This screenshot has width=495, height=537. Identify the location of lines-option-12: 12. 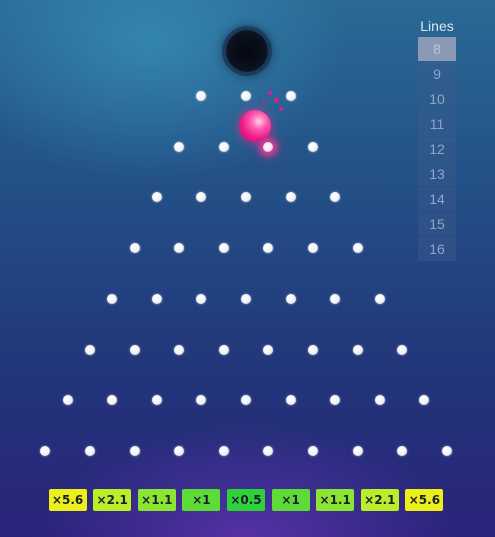
(437, 149).